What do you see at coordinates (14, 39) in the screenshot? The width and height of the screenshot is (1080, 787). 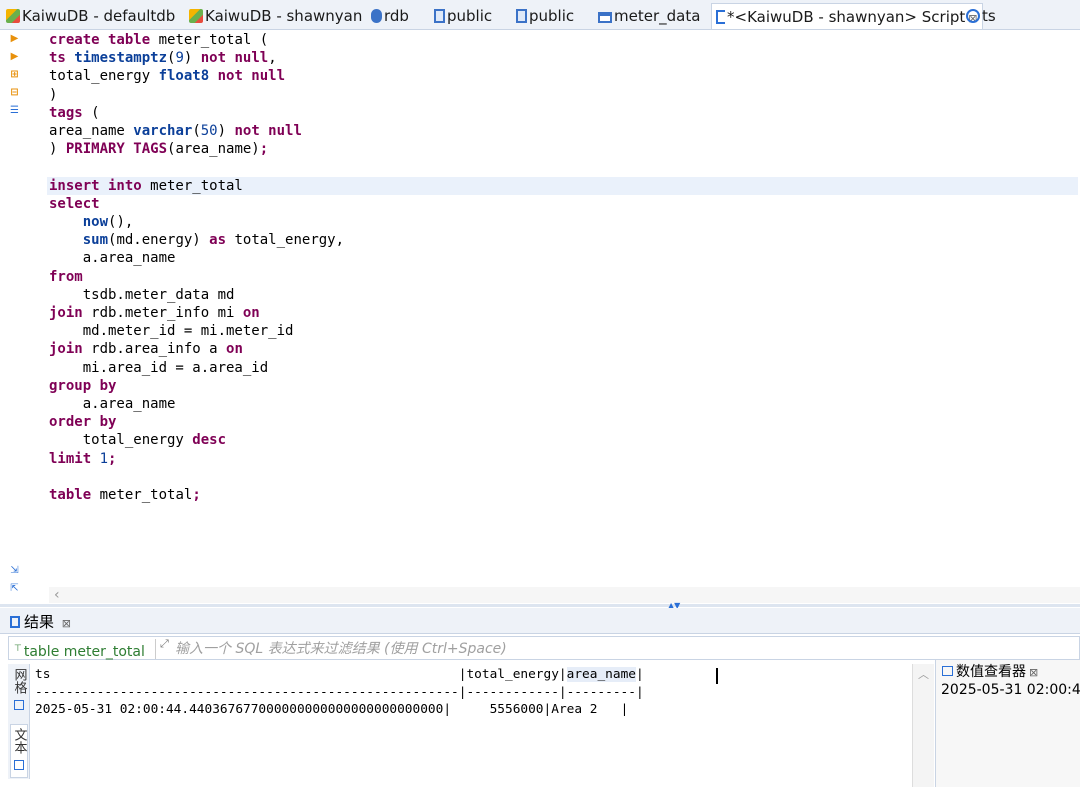 I see `execute-statement-icon: ▶` at bounding box center [14, 39].